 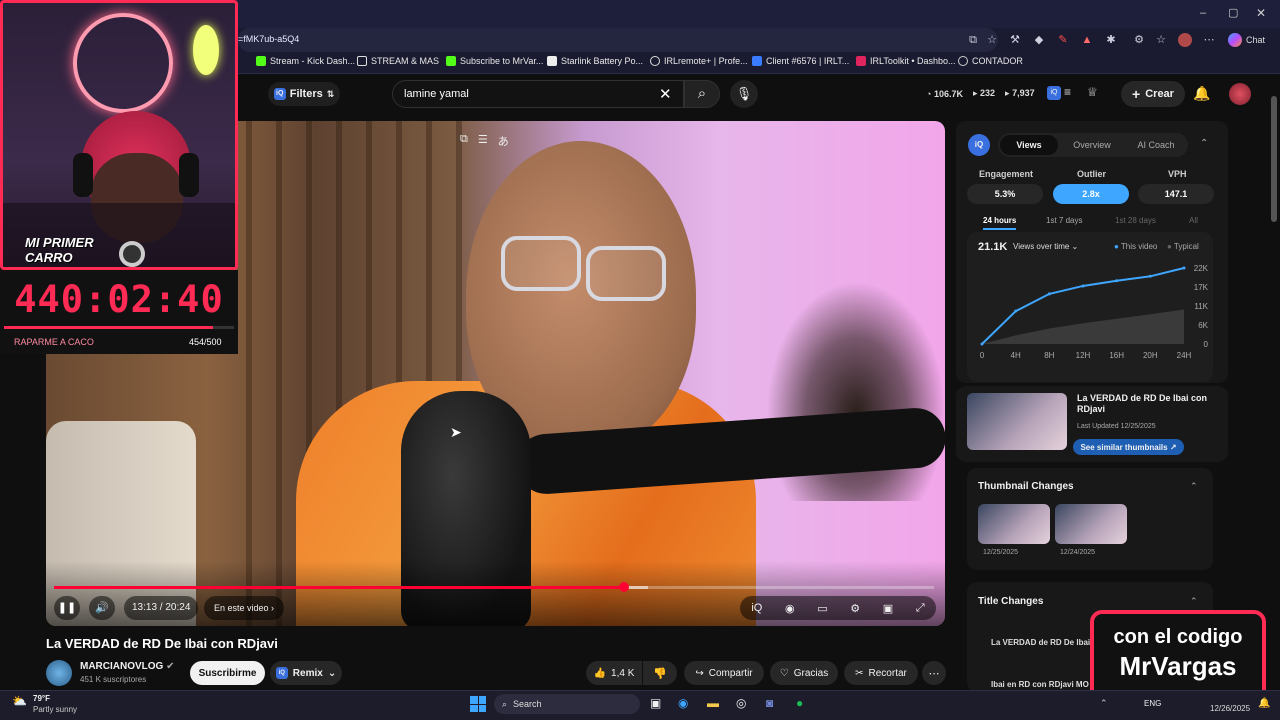 I want to click on remix-button: iQ Remix ⌄, so click(x=306, y=673).